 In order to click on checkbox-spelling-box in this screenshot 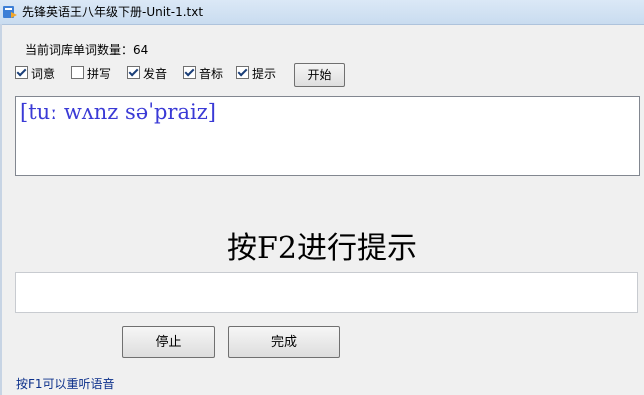, I will do `click(77, 72)`.